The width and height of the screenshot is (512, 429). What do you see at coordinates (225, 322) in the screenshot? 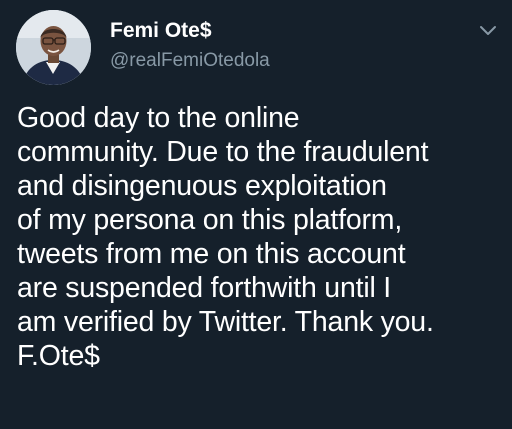
I see `tweet-text-line: am verified by Twitter. Thank you.` at bounding box center [225, 322].